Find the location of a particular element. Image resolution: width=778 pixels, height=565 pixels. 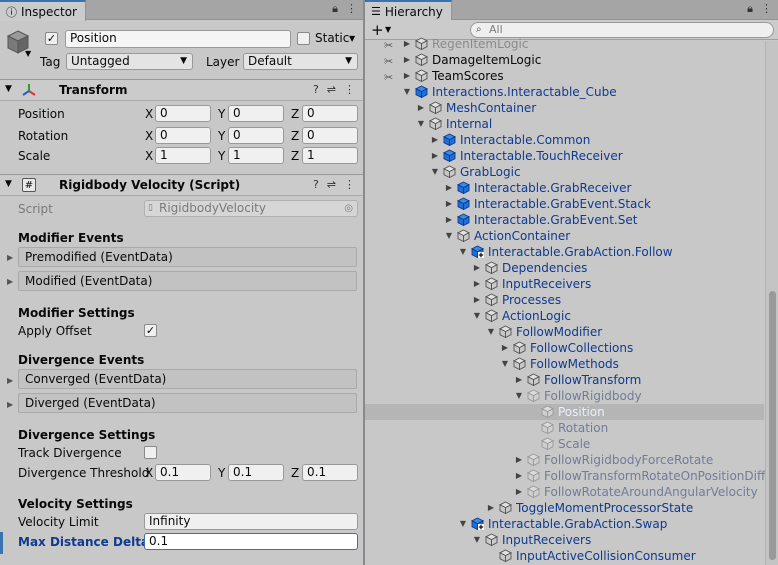

hierarchy-row: ▶ Interactable.Common is located at coordinates (564, 140).